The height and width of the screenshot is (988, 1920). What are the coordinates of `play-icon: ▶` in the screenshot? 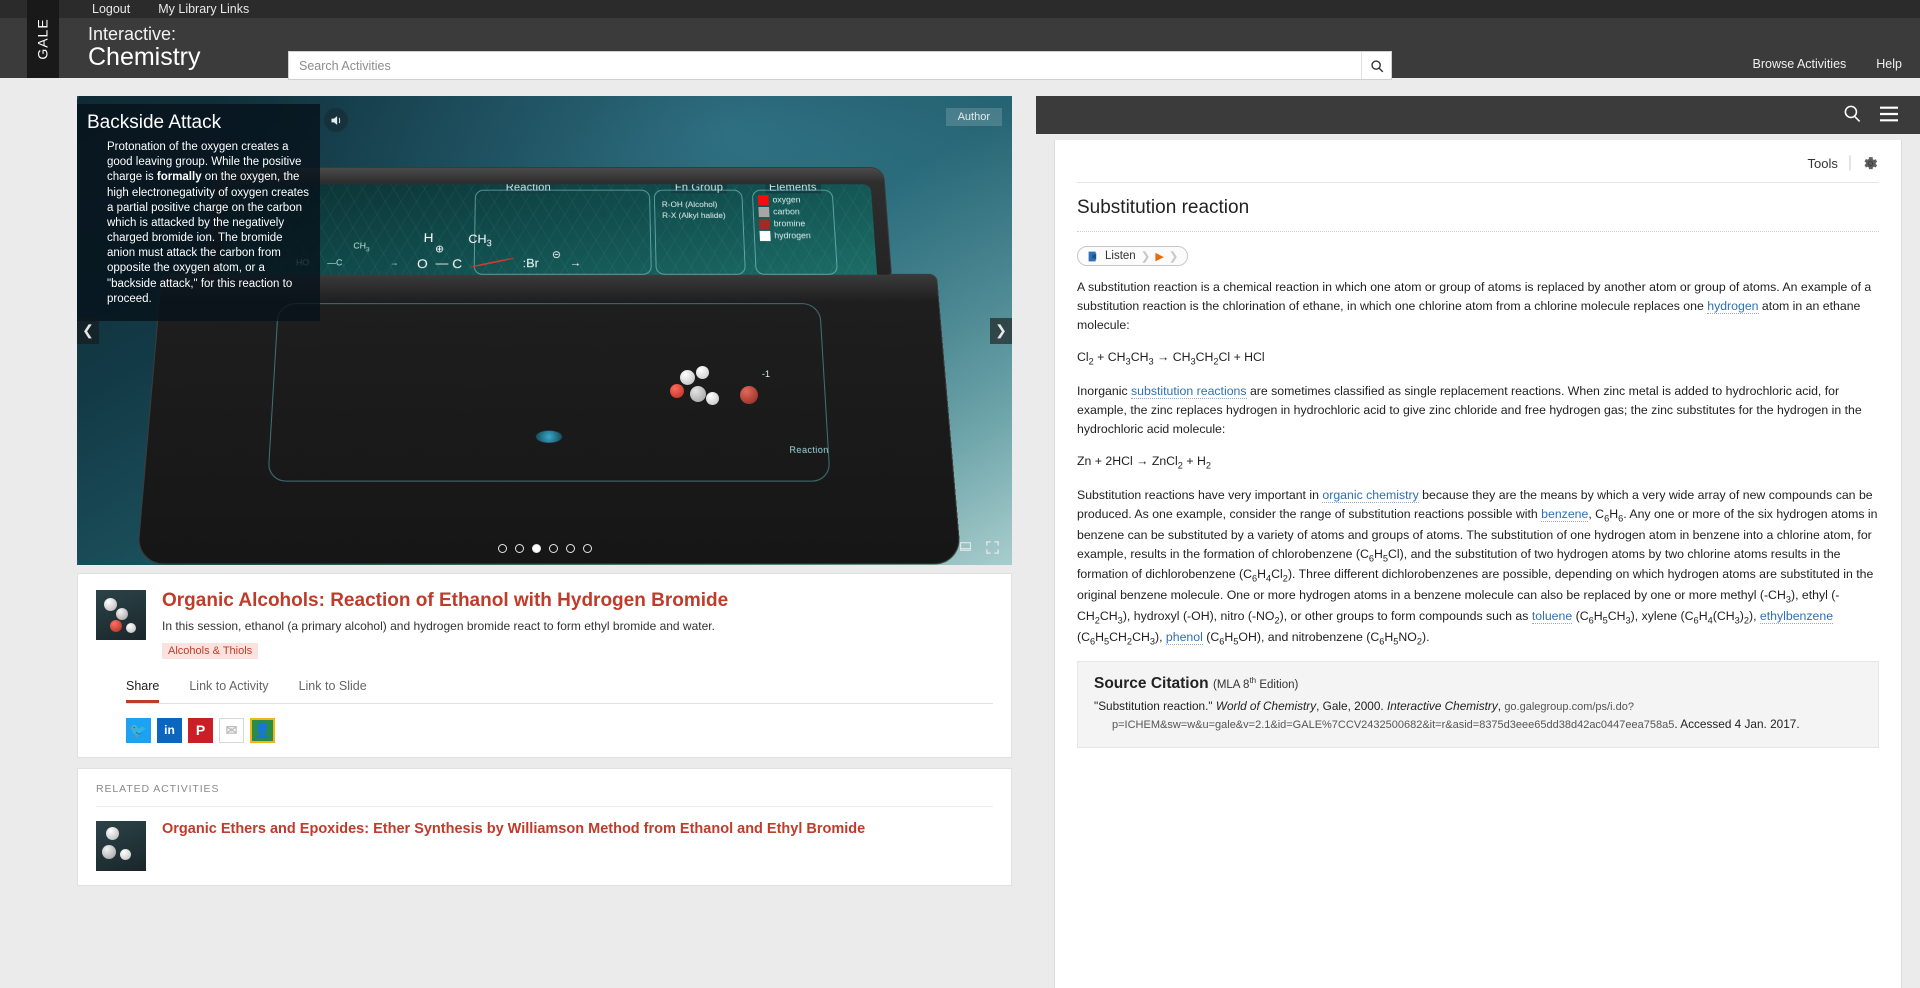 It's located at (1159, 256).